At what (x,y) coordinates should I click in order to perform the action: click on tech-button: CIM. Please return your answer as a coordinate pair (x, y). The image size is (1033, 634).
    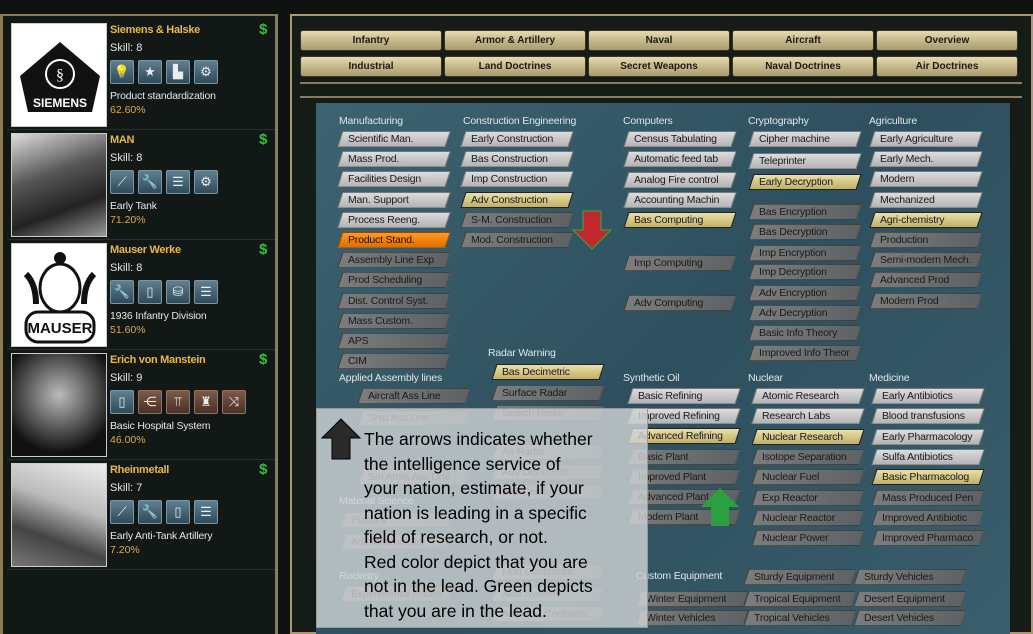
    Looking at the image, I should click on (394, 361).